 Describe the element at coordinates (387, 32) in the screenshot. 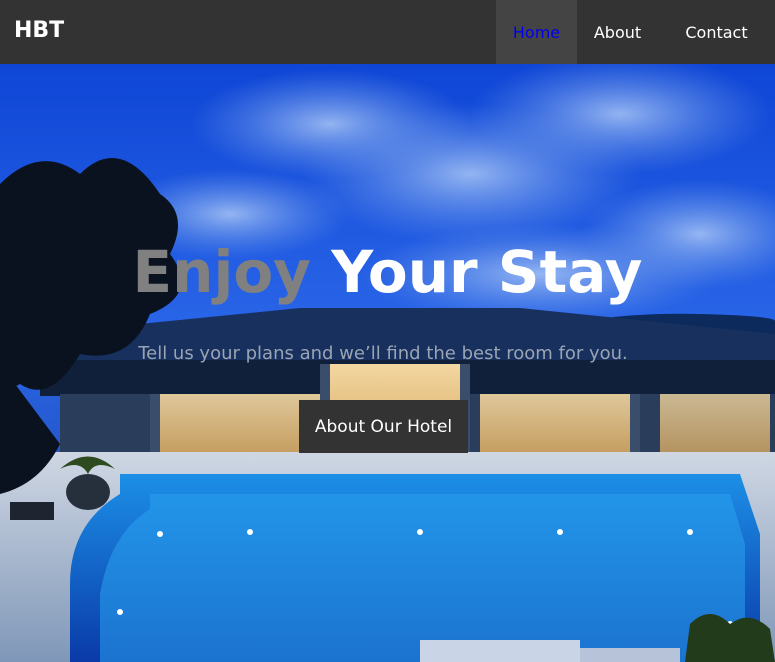

I see `top-navbar: HBT Home About Contact` at that location.